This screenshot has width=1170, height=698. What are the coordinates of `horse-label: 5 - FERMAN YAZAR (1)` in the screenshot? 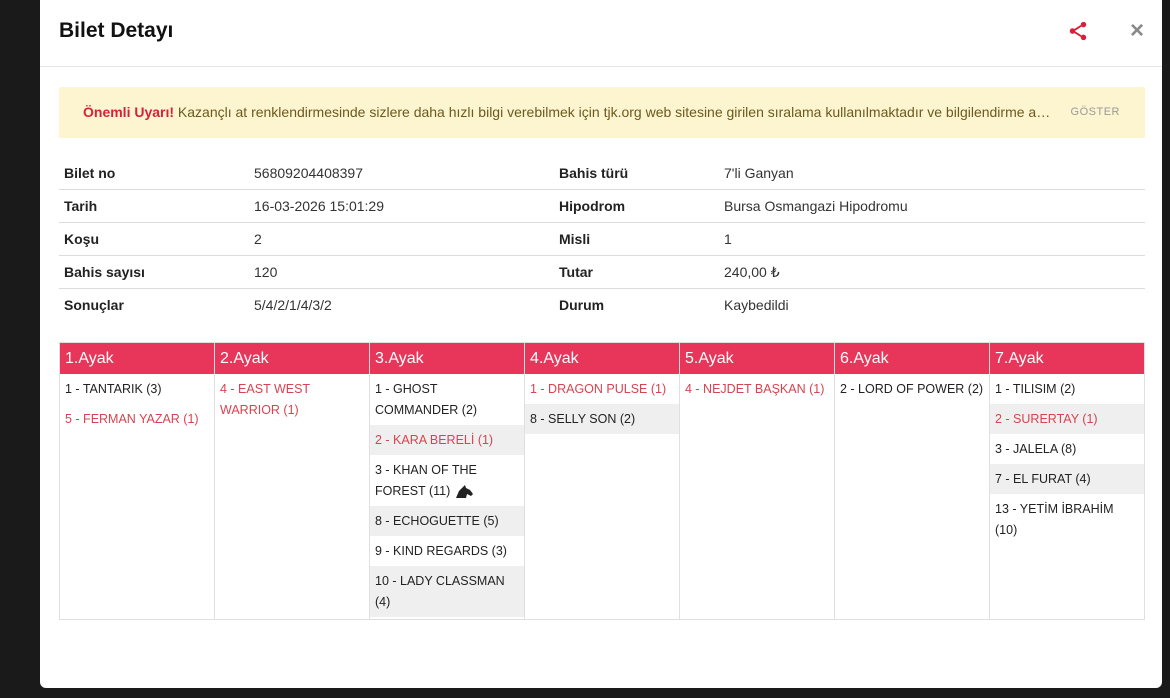 It's located at (132, 419).